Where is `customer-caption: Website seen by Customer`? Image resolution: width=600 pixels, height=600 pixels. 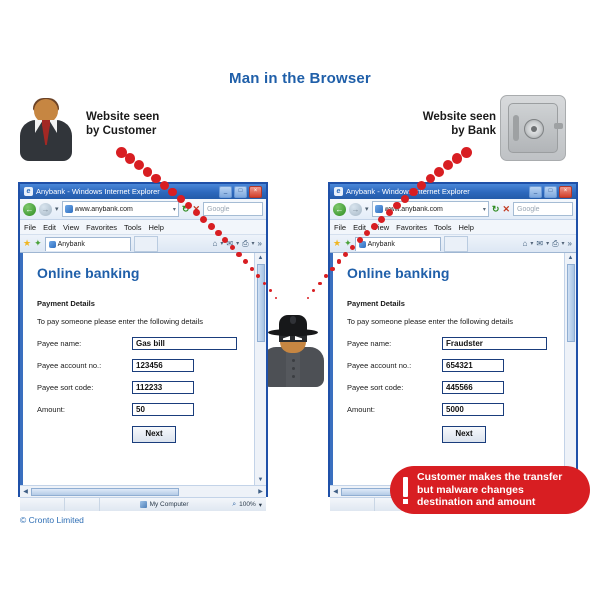
customer-caption: Website seen by Customer is located at coordinates (122, 124).